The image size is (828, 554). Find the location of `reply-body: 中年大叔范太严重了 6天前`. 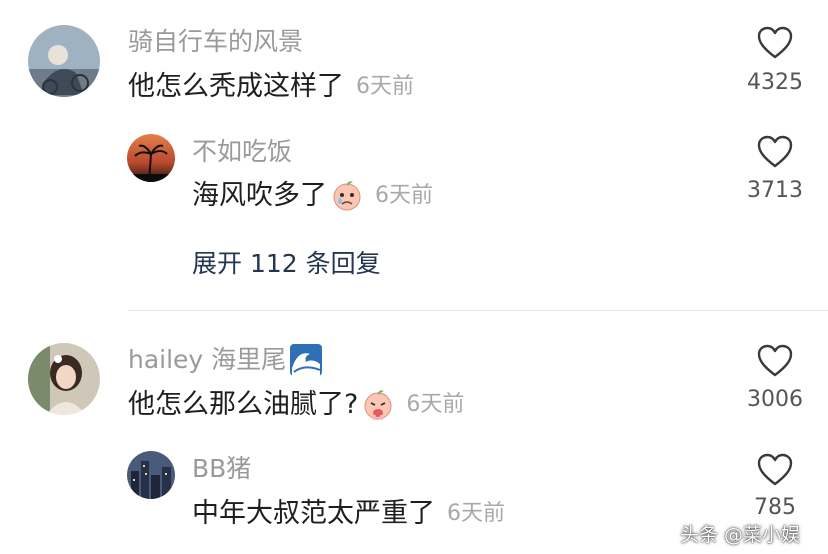

reply-body: 中年大叔范太严重了 6天前 is located at coordinates (348, 514).